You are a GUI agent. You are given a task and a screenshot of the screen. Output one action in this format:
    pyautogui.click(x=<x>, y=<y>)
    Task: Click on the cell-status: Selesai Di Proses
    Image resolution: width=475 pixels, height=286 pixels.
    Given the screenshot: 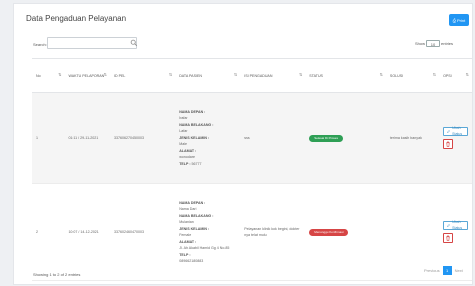 What is the action you would take?
    pyautogui.click(x=345, y=138)
    